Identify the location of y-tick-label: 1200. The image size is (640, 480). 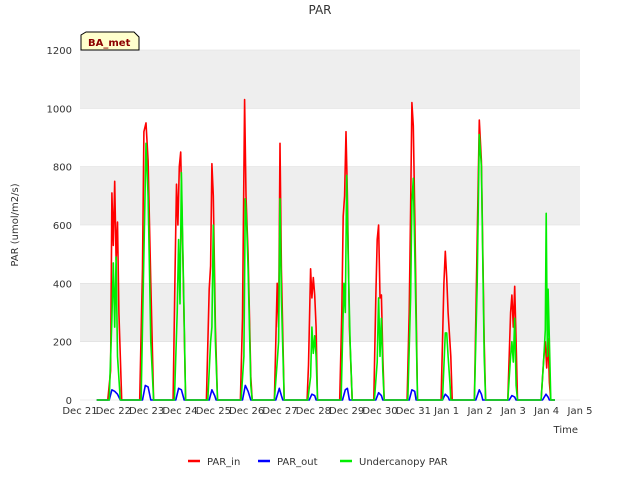
(59, 51).